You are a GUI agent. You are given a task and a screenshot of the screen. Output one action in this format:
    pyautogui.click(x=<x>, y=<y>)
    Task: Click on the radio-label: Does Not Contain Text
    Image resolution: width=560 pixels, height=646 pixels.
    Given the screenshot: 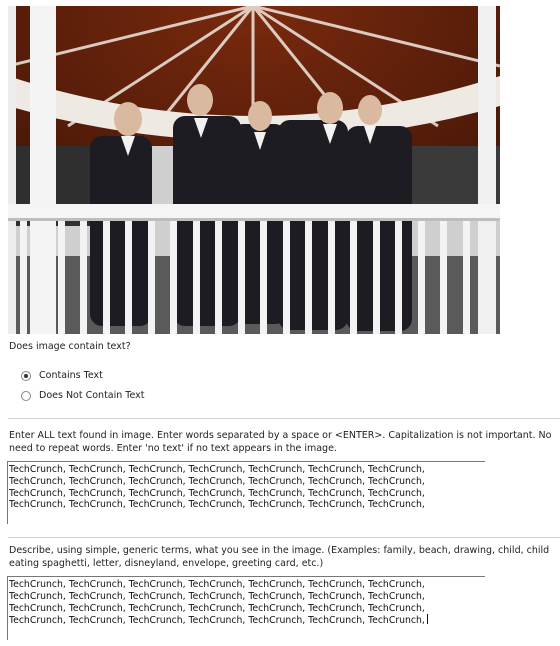 What is the action you would take?
    pyautogui.click(x=92, y=395)
    